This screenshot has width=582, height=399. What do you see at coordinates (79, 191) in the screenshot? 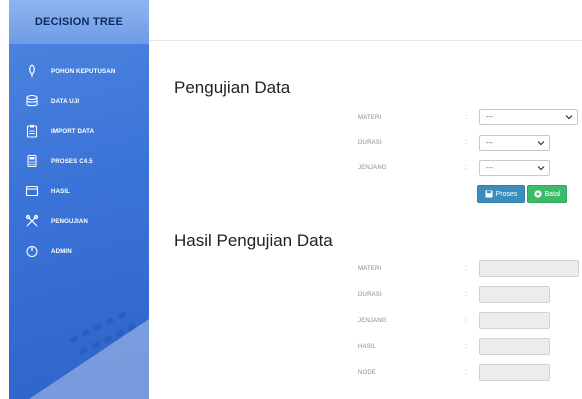
I see `sidebar-item-hasil: HASIL` at bounding box center [79, 191].